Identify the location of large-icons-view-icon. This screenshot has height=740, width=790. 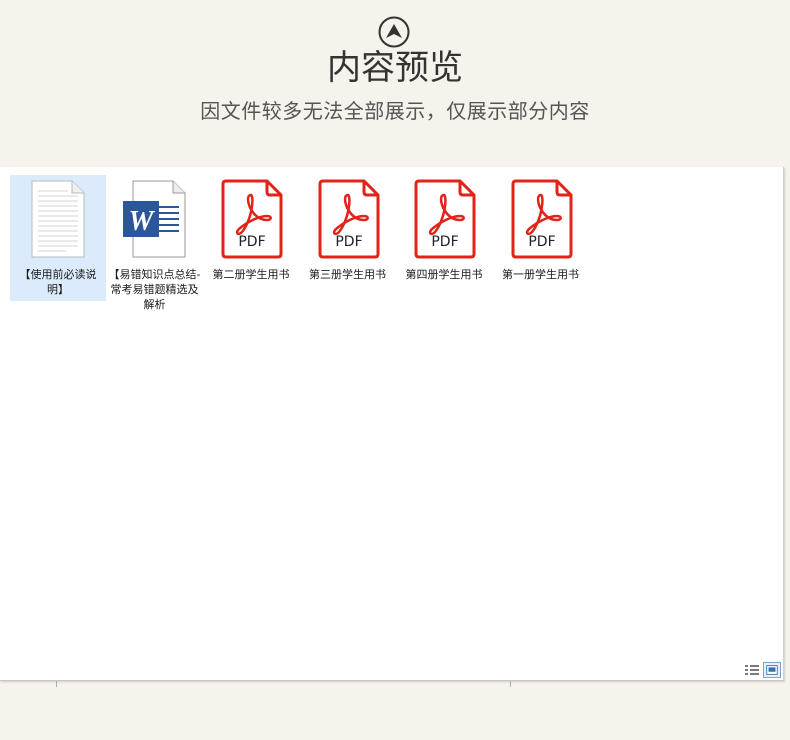
(772, 670).